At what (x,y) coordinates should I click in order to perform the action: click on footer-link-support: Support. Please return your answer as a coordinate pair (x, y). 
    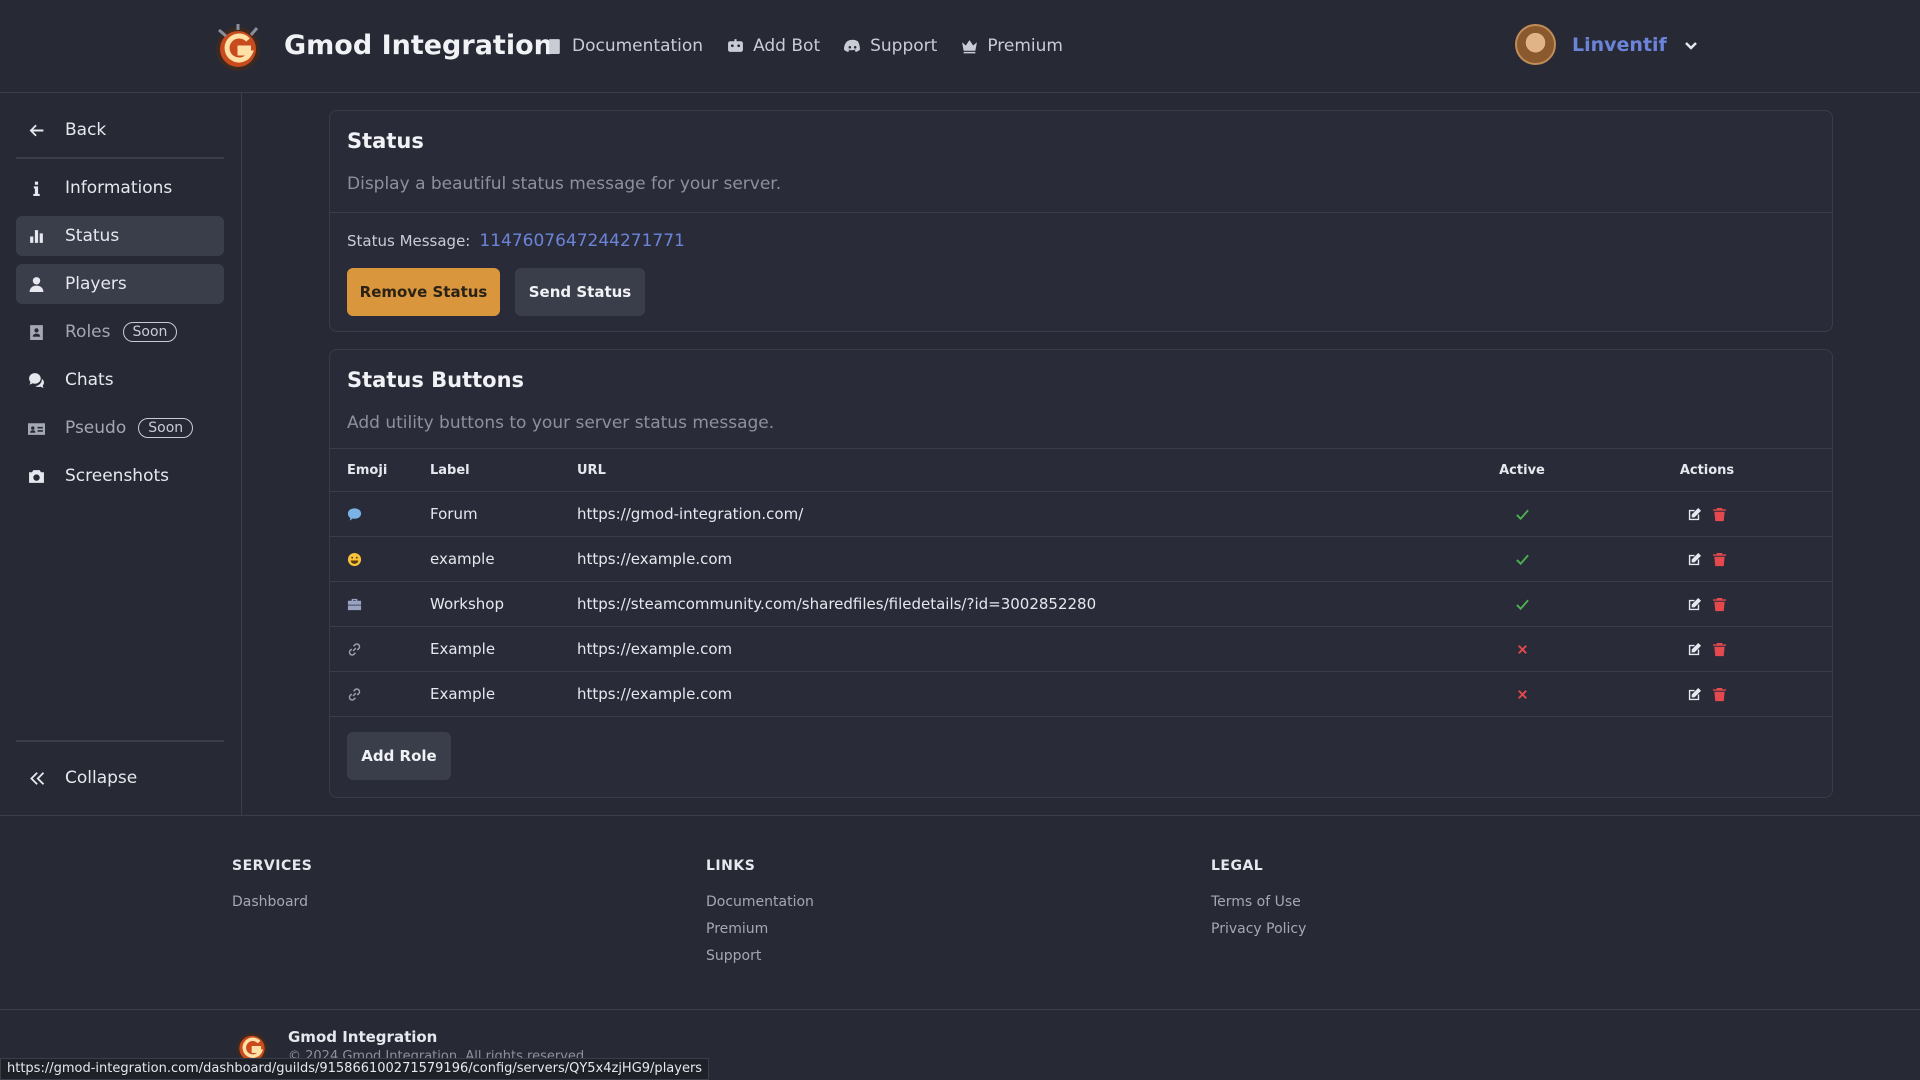
    Looking at the image, I should click on (760, 956).